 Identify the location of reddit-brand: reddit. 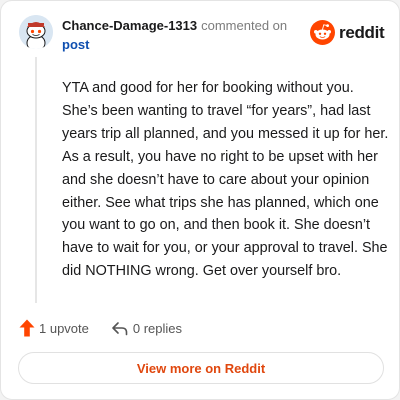
(347, 32).